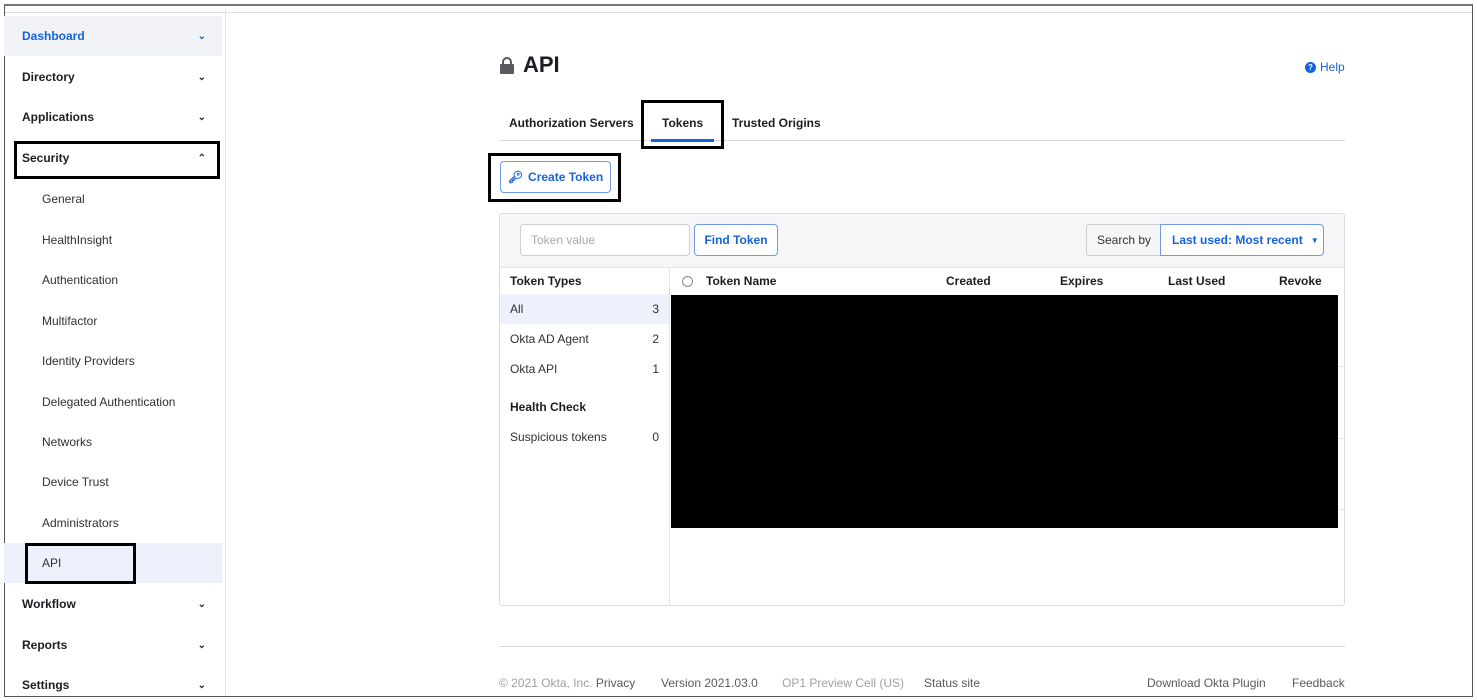 The image size is (1477, 700). What do you see at coordinates (80, 280) in the screenshot?
I see `sidebar-subitem-label: Authentication` at bounding box center [80, 280].